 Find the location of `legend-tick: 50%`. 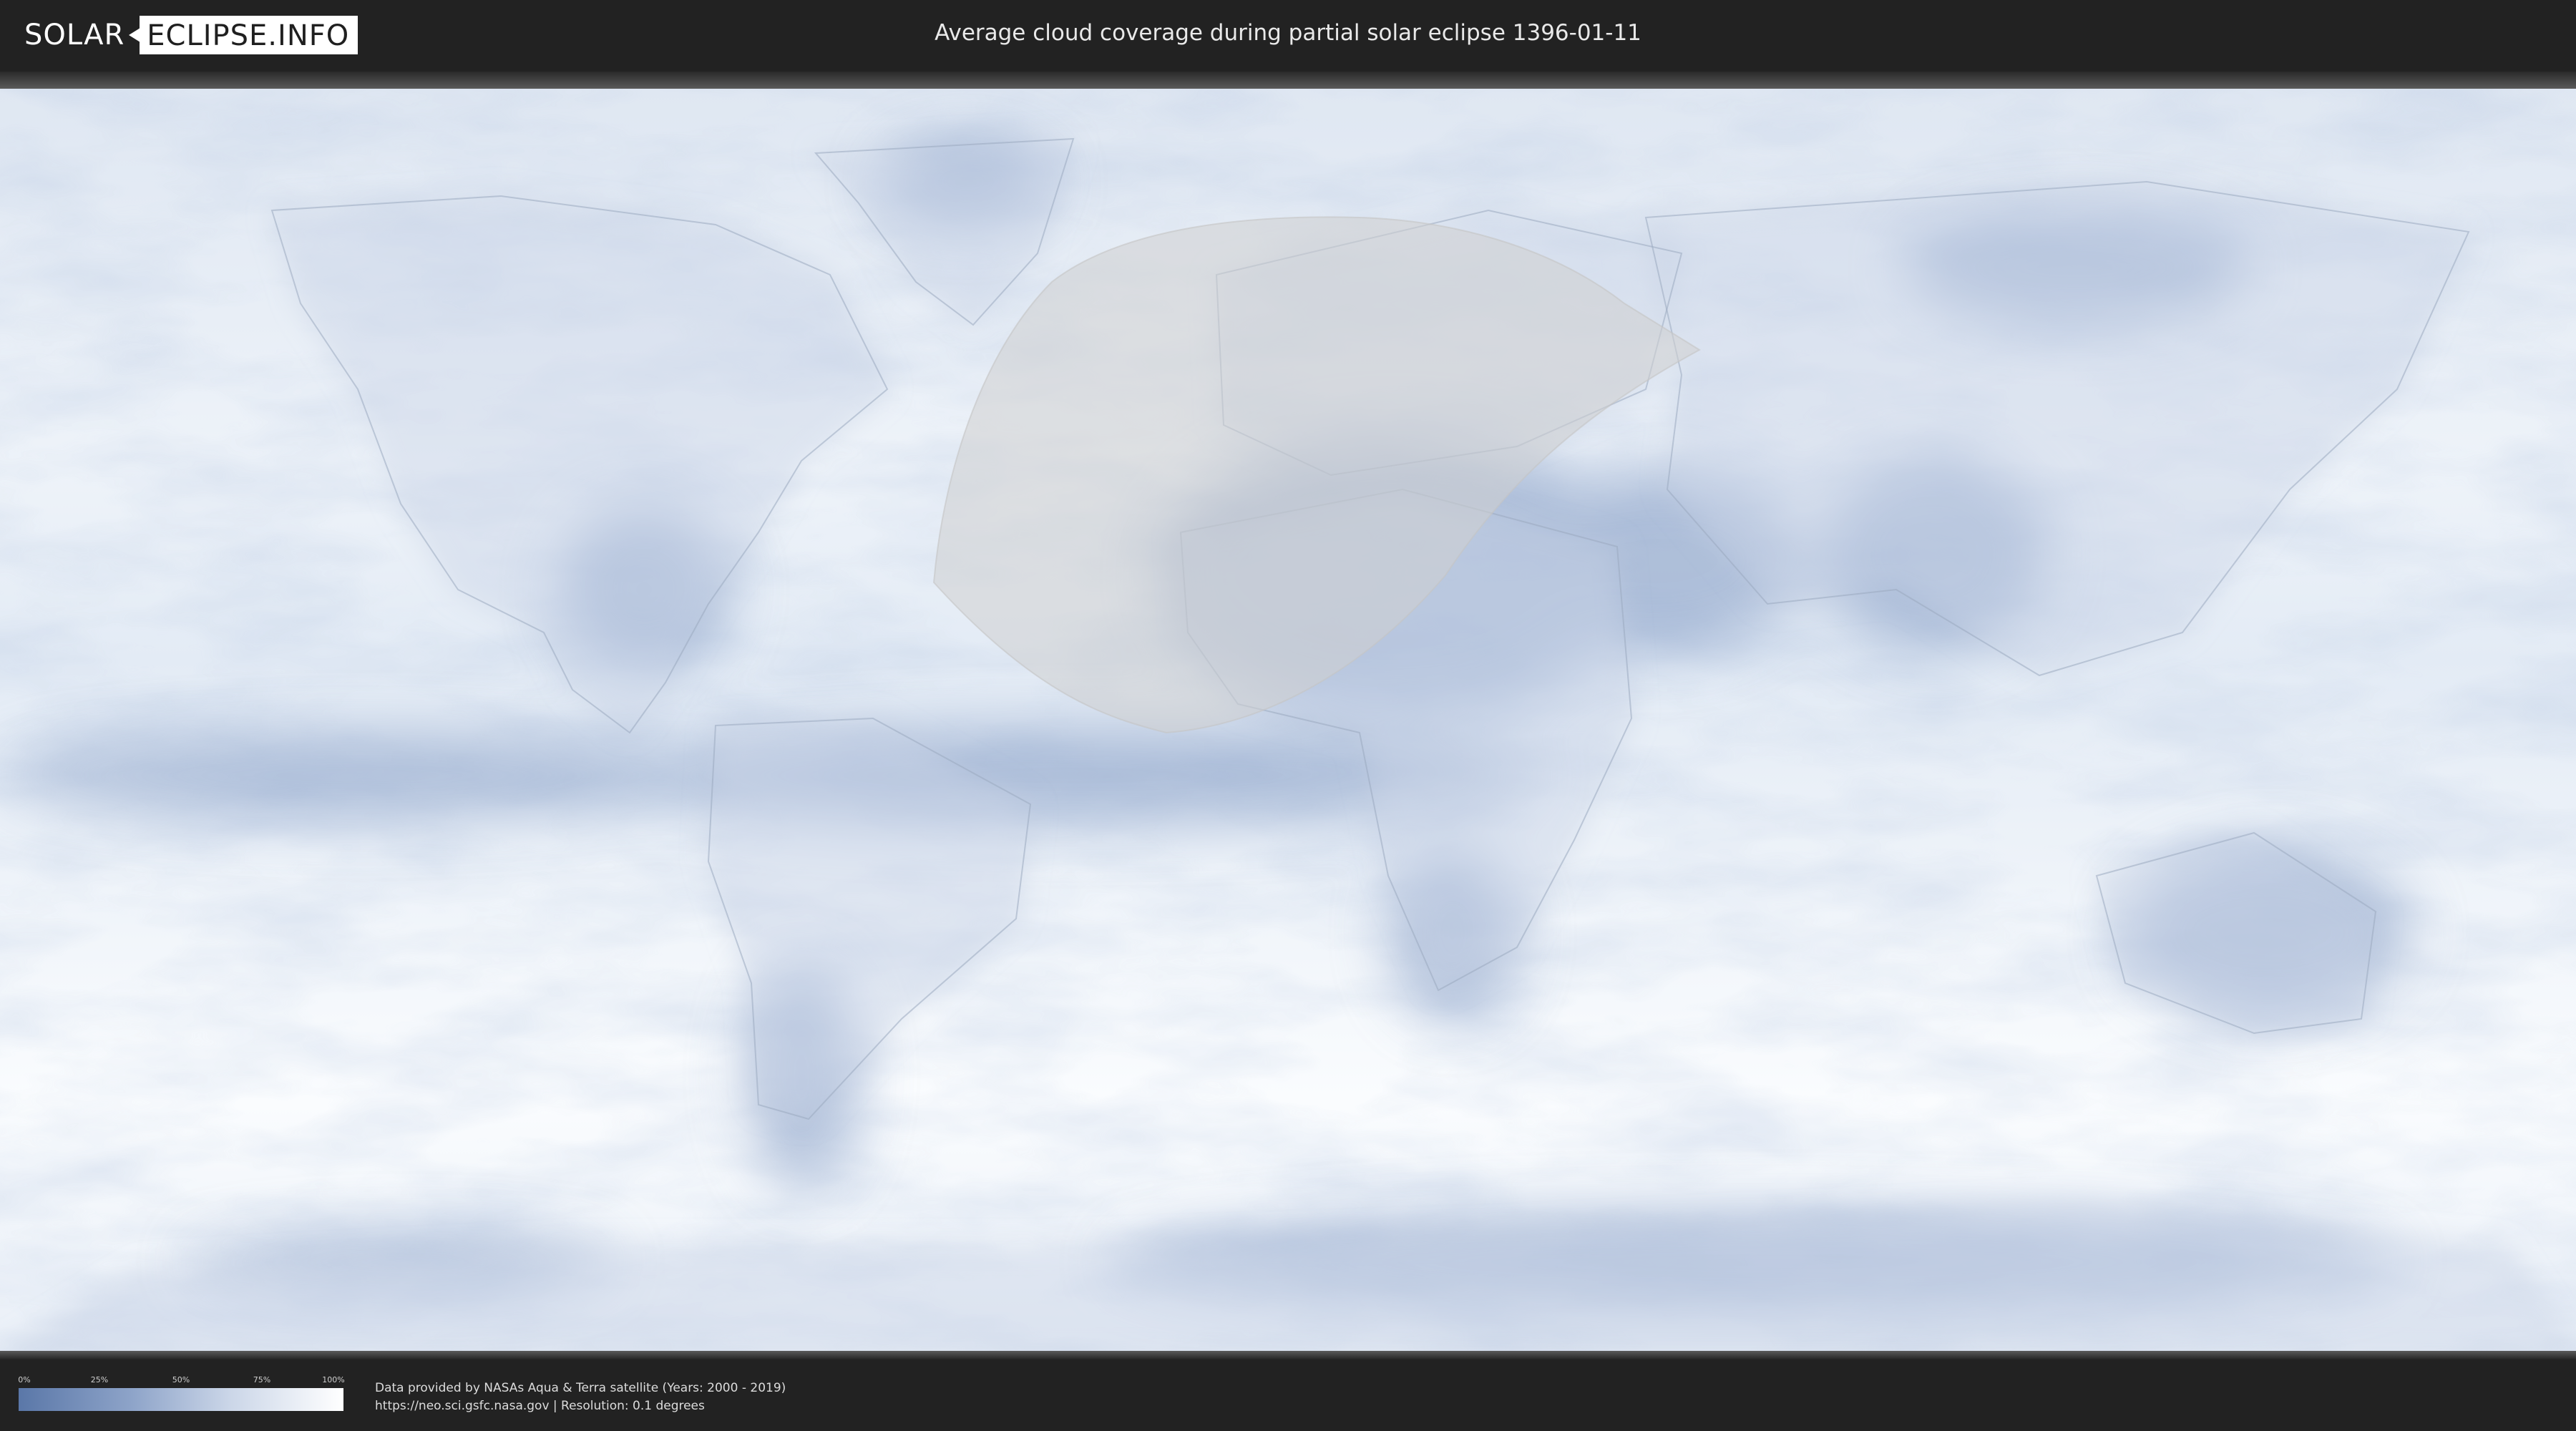

legend-tick: 50% is located at coordinates (181, 1379).